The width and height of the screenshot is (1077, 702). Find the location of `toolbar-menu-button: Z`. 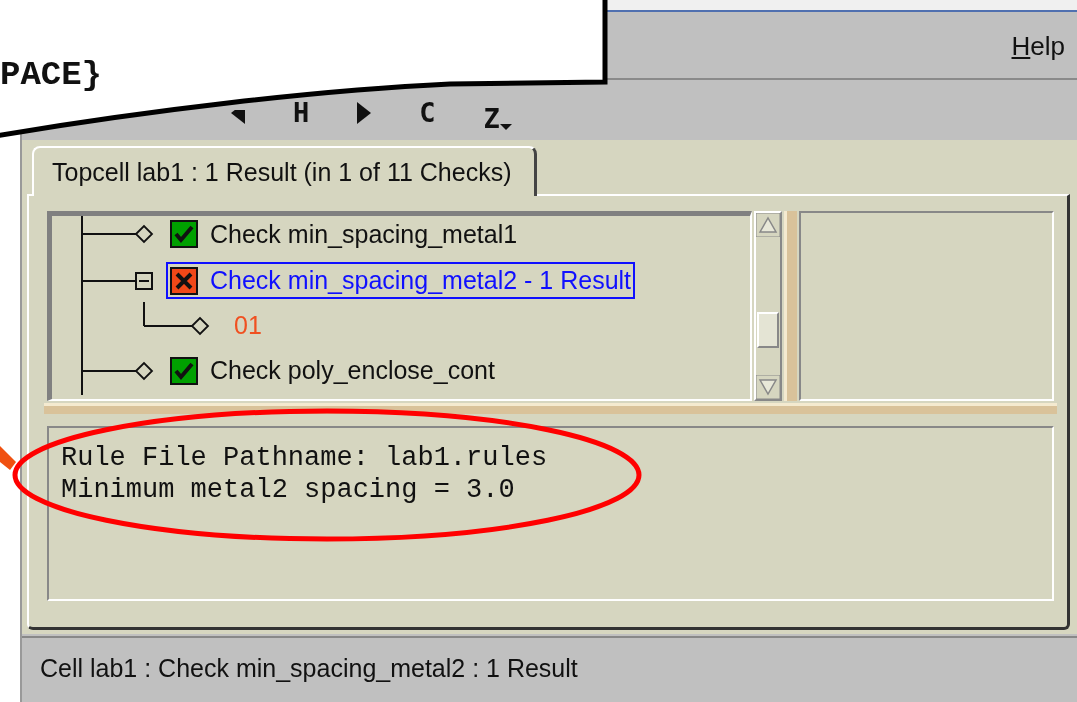

toolbar-menu-button: Z is located at coordinates (497, 116).